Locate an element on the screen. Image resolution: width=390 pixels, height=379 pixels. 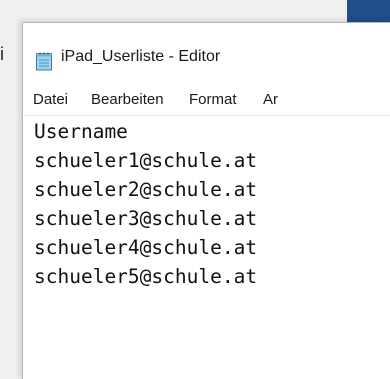
menu-bar: Datei Bearbeiten Format Ar is located at coordinates (206, 100).